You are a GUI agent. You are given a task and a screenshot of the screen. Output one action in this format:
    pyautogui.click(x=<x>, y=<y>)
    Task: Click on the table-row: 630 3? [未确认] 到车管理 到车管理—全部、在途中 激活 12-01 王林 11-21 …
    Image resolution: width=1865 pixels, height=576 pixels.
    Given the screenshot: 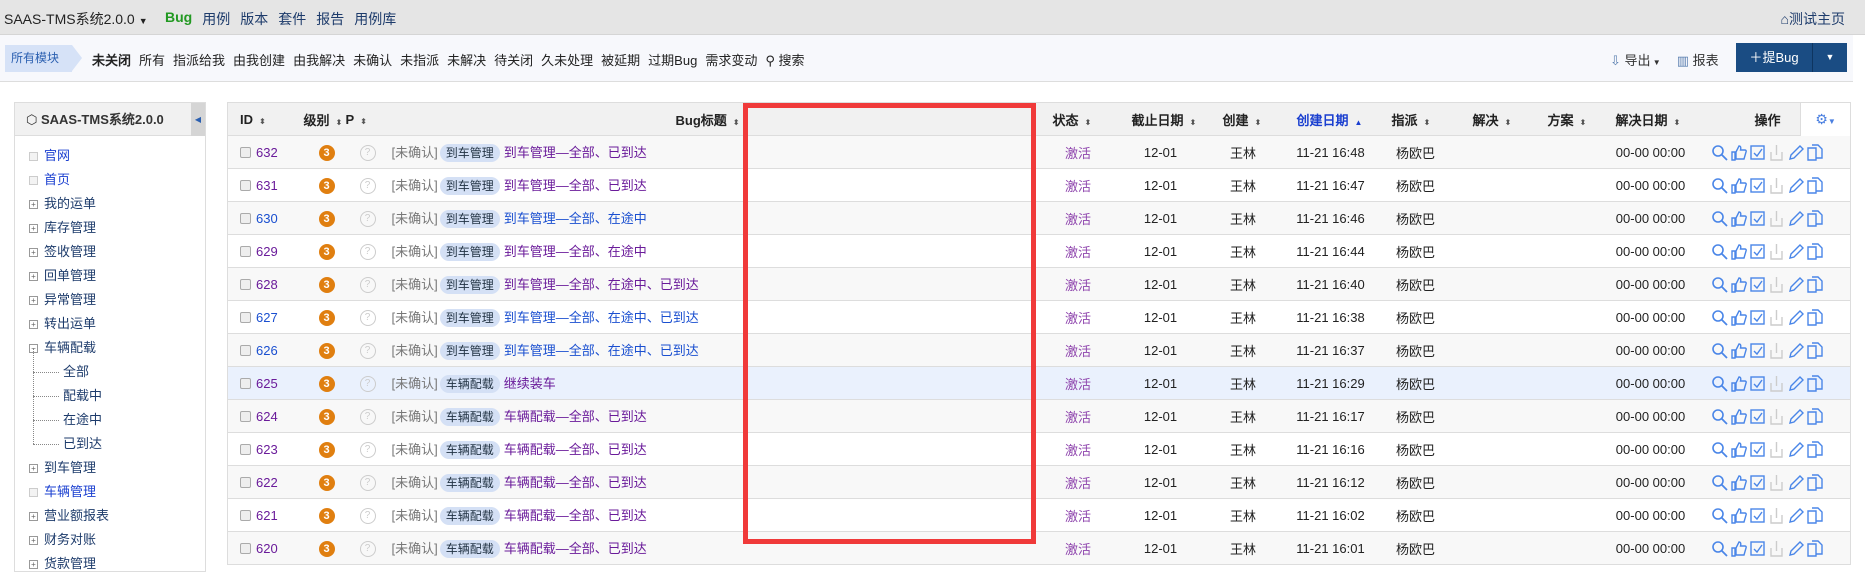 What is the action you would take?
    pyautogui.click(x=1039, y=218)
    